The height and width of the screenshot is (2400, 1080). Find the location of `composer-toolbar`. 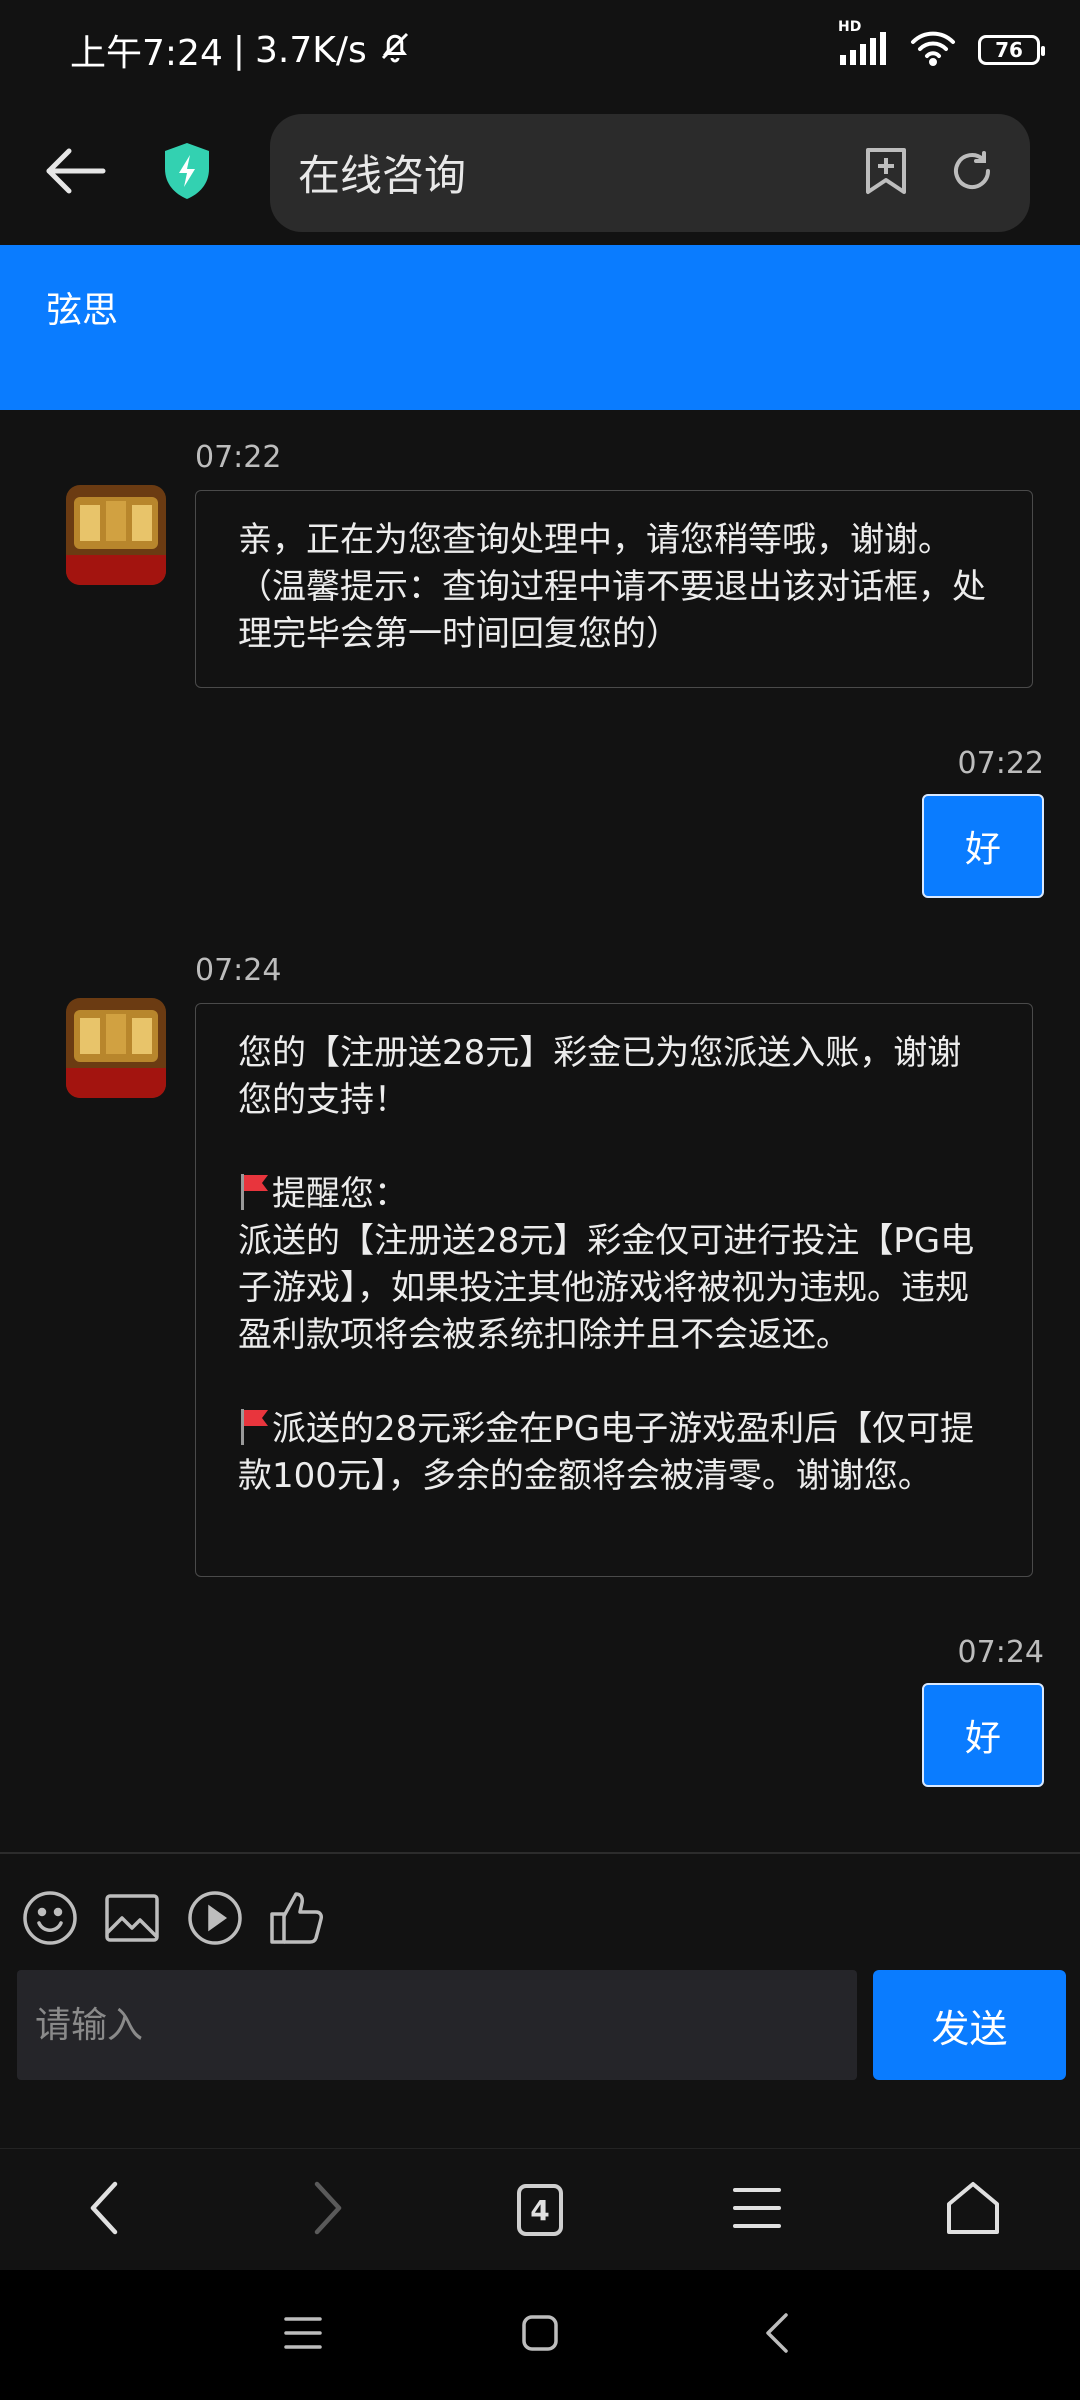

composer-toolbar is located at coordinates (200, 1920).